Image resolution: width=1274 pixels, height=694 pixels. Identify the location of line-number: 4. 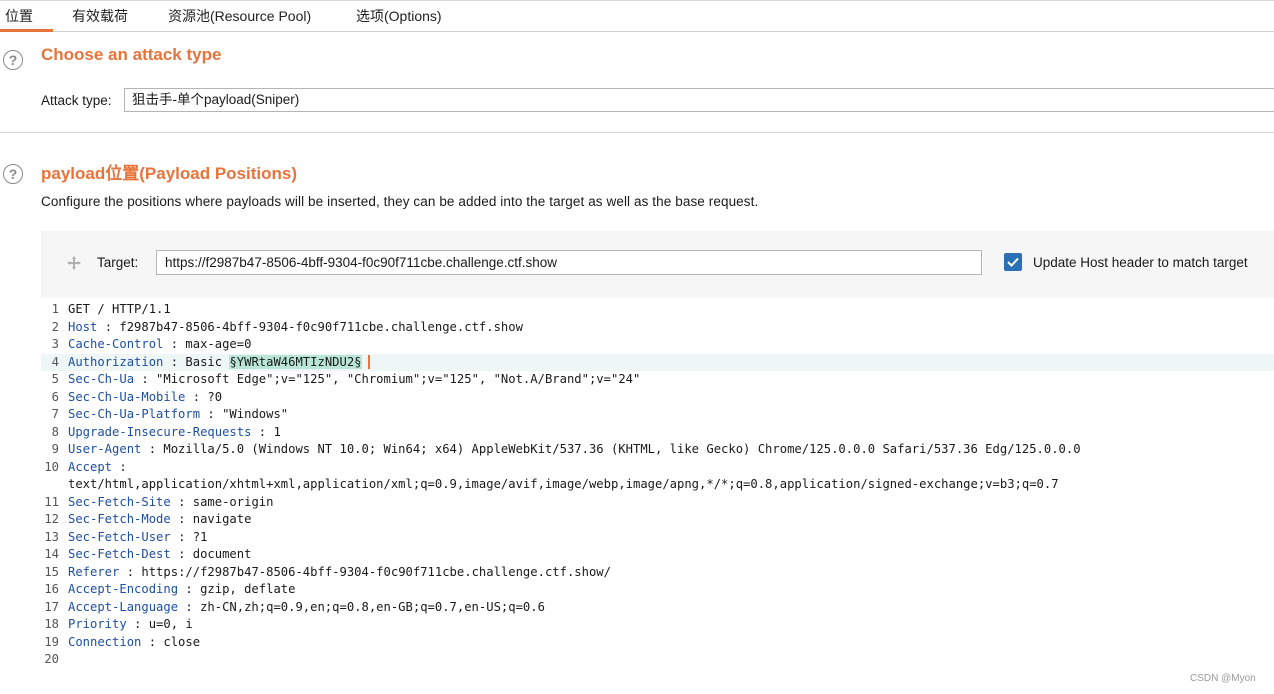
(55, 361).